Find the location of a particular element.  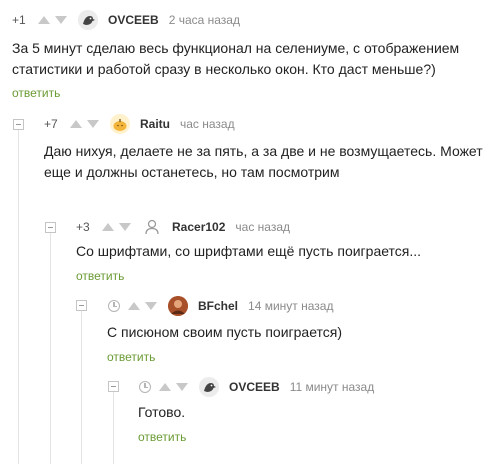

timestamp: 11 минут назад is located at coordinates (332, 387).